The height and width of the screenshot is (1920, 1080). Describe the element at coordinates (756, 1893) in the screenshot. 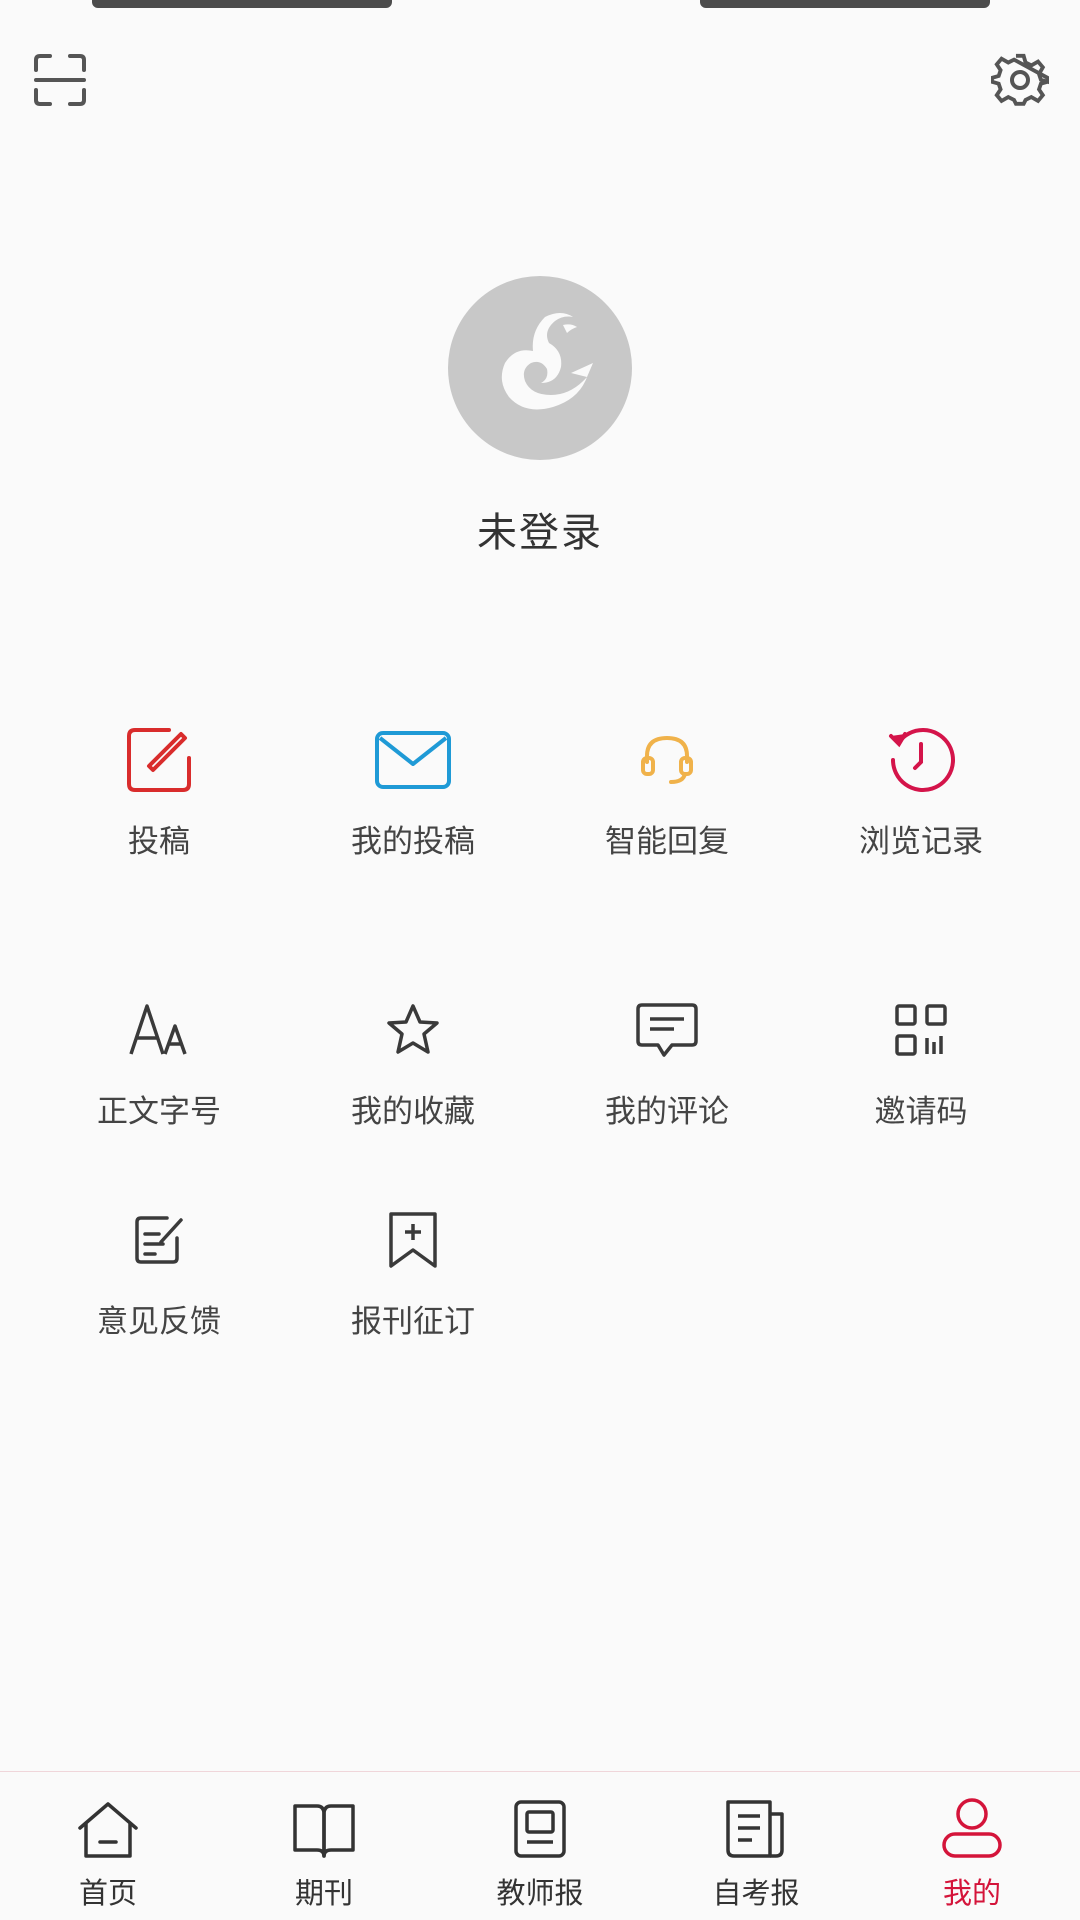

I see `tab-label: 自考报` at that location.